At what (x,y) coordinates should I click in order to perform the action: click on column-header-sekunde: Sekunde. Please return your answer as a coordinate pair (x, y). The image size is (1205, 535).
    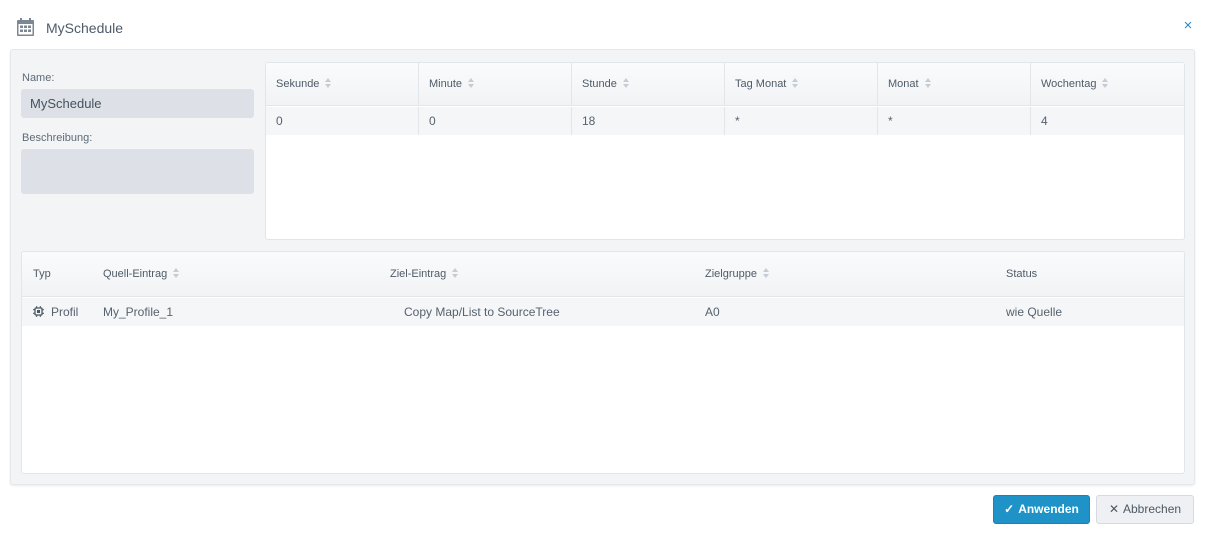
    Looking at the image, I should click on (342, 84).